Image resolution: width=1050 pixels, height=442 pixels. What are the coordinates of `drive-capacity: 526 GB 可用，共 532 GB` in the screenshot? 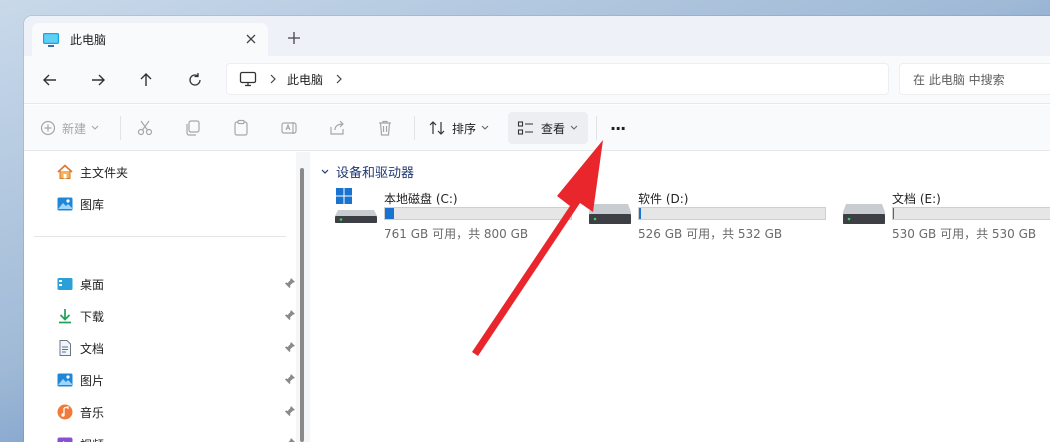 It's located at (710, 234).